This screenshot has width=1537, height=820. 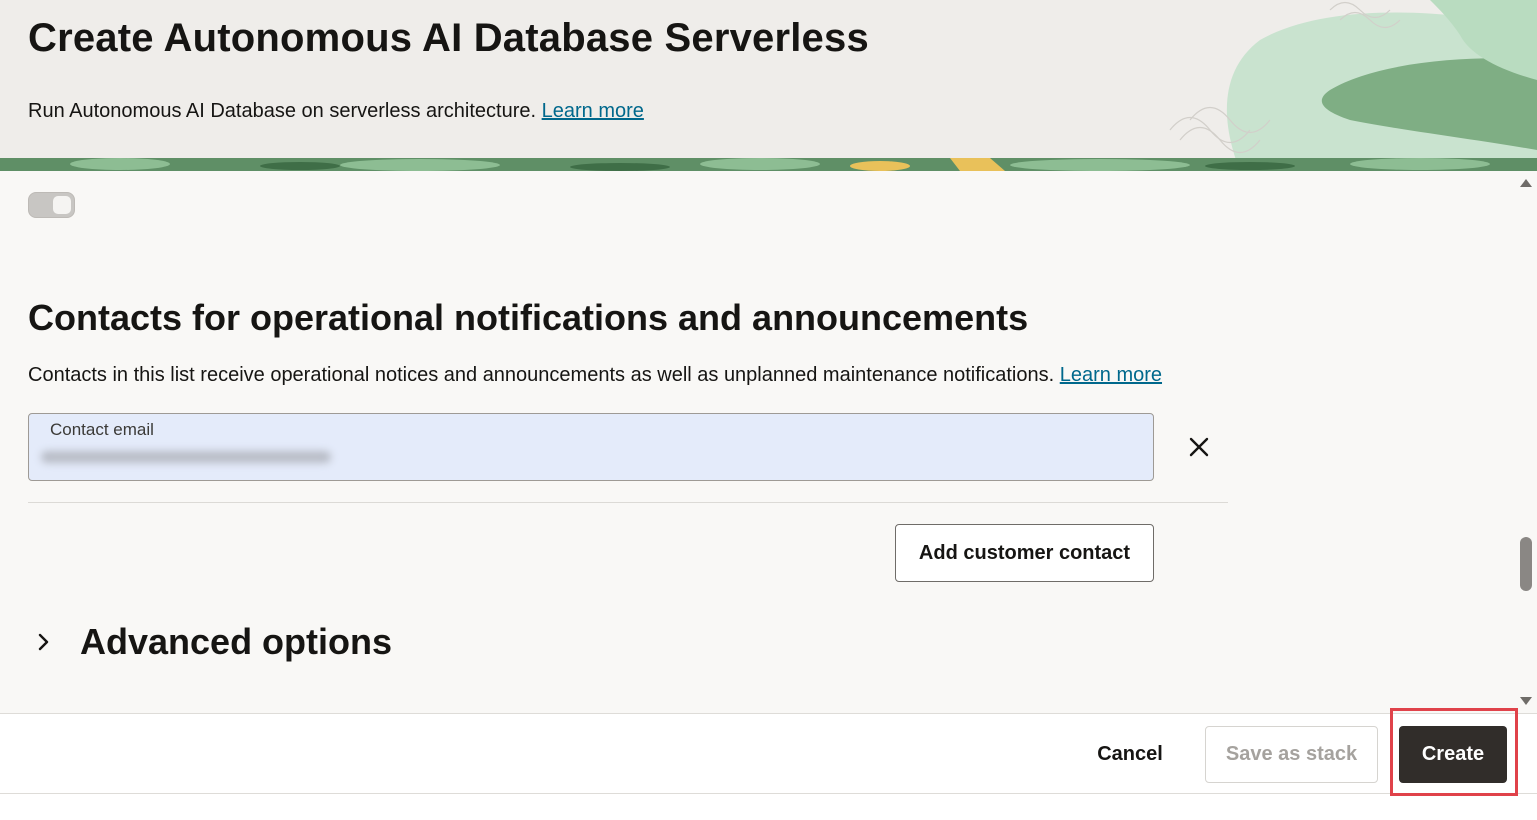 I want to click on advanced-options-title: Advanced options, so click(x=236, y=641).